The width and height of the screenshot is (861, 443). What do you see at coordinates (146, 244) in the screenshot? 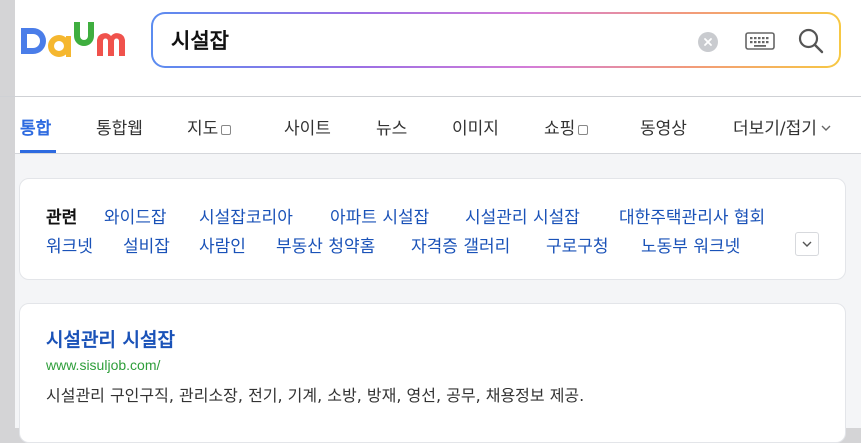
I see `related-link: 설비잡` at bounding box center [146, 244].